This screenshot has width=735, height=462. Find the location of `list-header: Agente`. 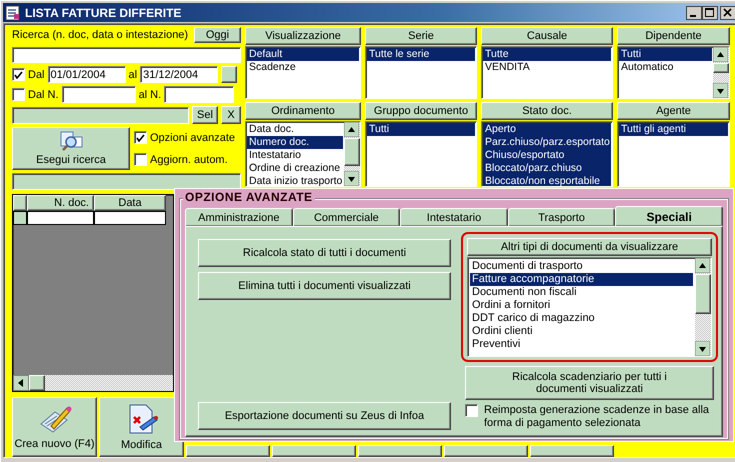

list-header: Agente is located at coordinates (673, 111).